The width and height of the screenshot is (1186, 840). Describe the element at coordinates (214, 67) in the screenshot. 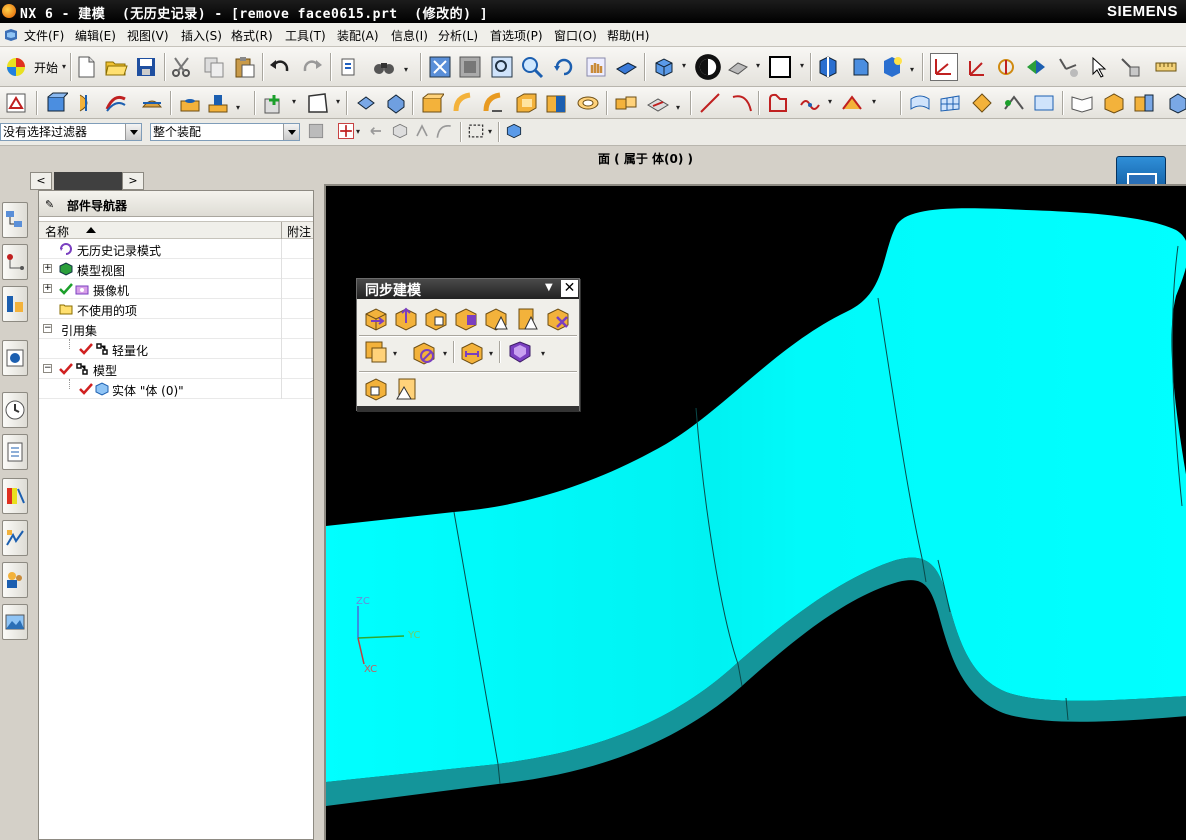

I see `copy-button` at that location.